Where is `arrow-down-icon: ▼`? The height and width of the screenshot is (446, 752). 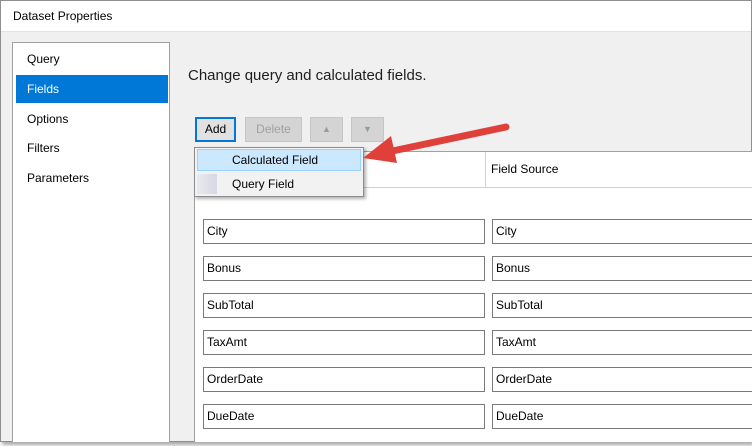 arrow-down-icon: ▼ is located at coordinates (367, 129).